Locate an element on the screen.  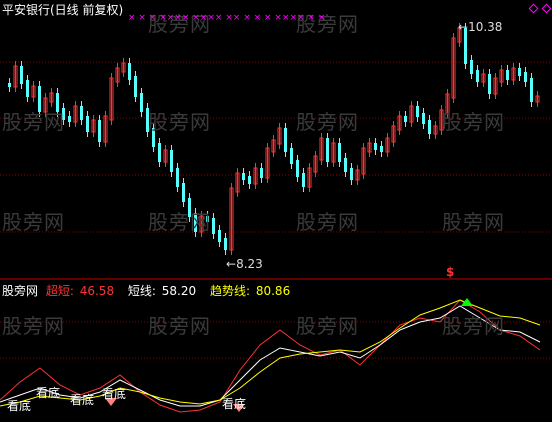
high-price-label: ←10.38 is located at coordinates (480, 27).